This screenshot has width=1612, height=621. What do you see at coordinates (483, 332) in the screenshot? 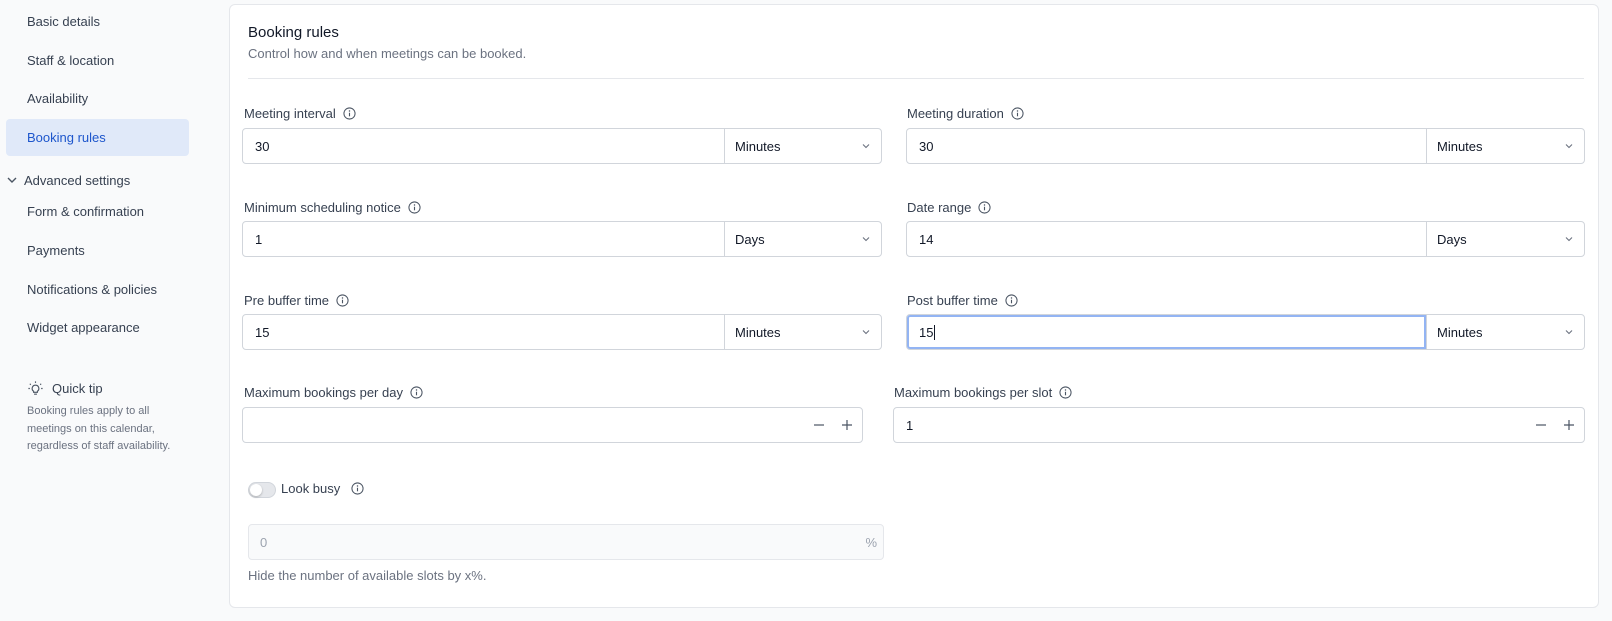
I see `pre-buffer-input: 15` at bounding box center [483, 332].